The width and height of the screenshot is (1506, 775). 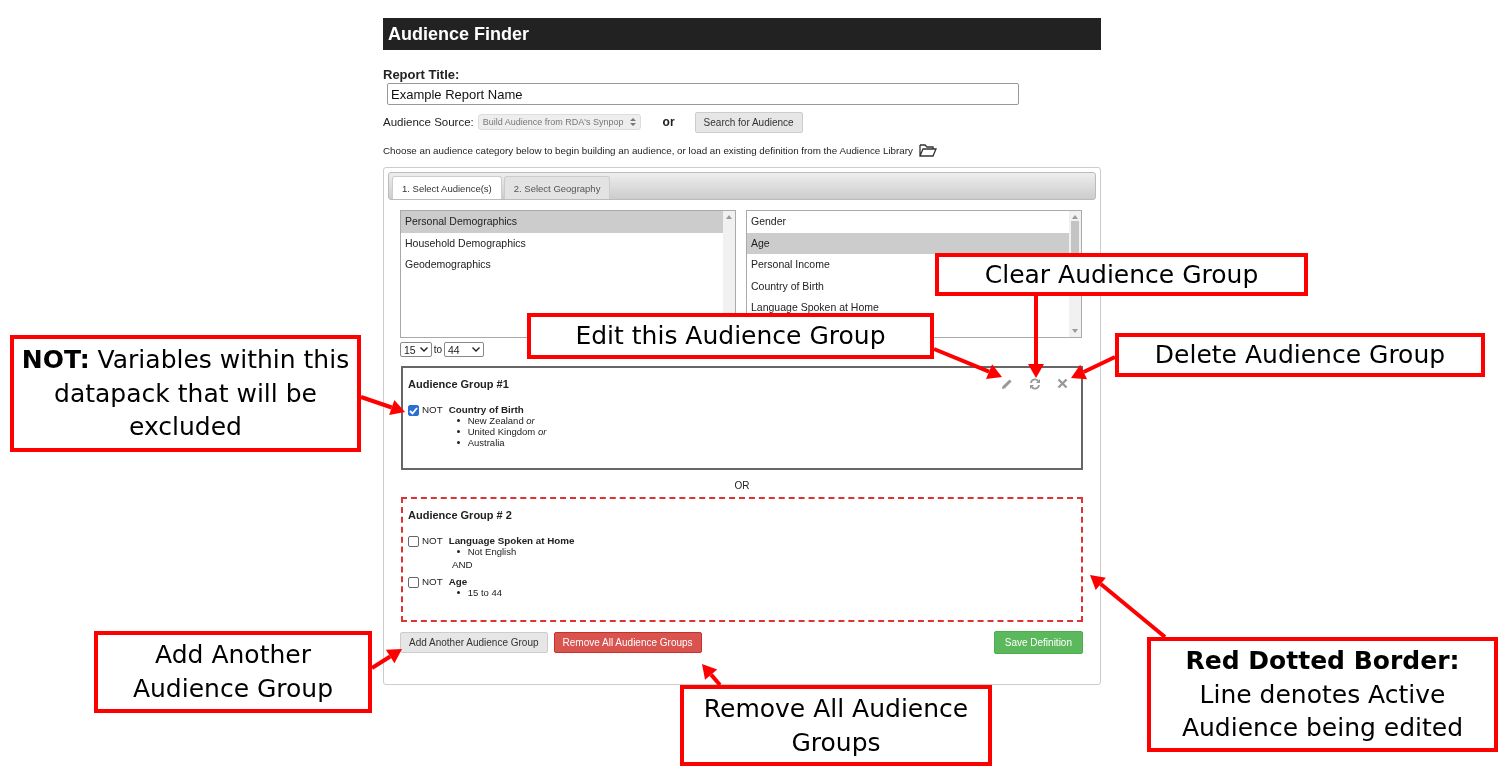 What do you see at coordinates (511, 540) in the screenshot?
I see `variable-name: Language Spoken at Home` at bounding box center [511, 540].